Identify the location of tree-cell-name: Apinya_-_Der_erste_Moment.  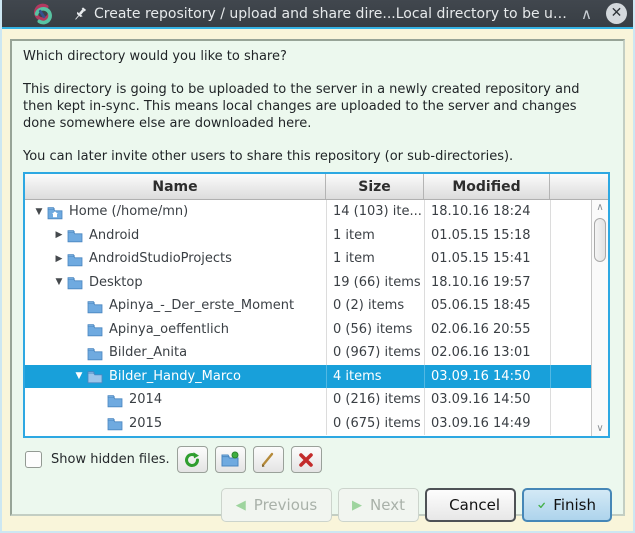
(175, 306).